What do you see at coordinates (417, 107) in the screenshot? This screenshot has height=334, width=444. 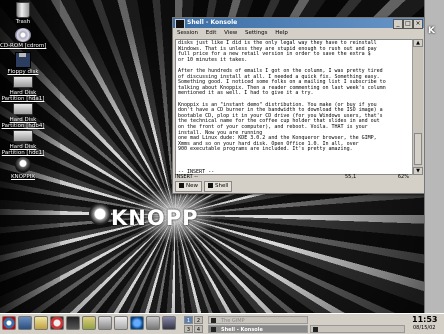 I see `terminal-scrollbar: ▲ ▼` at bounding box center [417, 107].